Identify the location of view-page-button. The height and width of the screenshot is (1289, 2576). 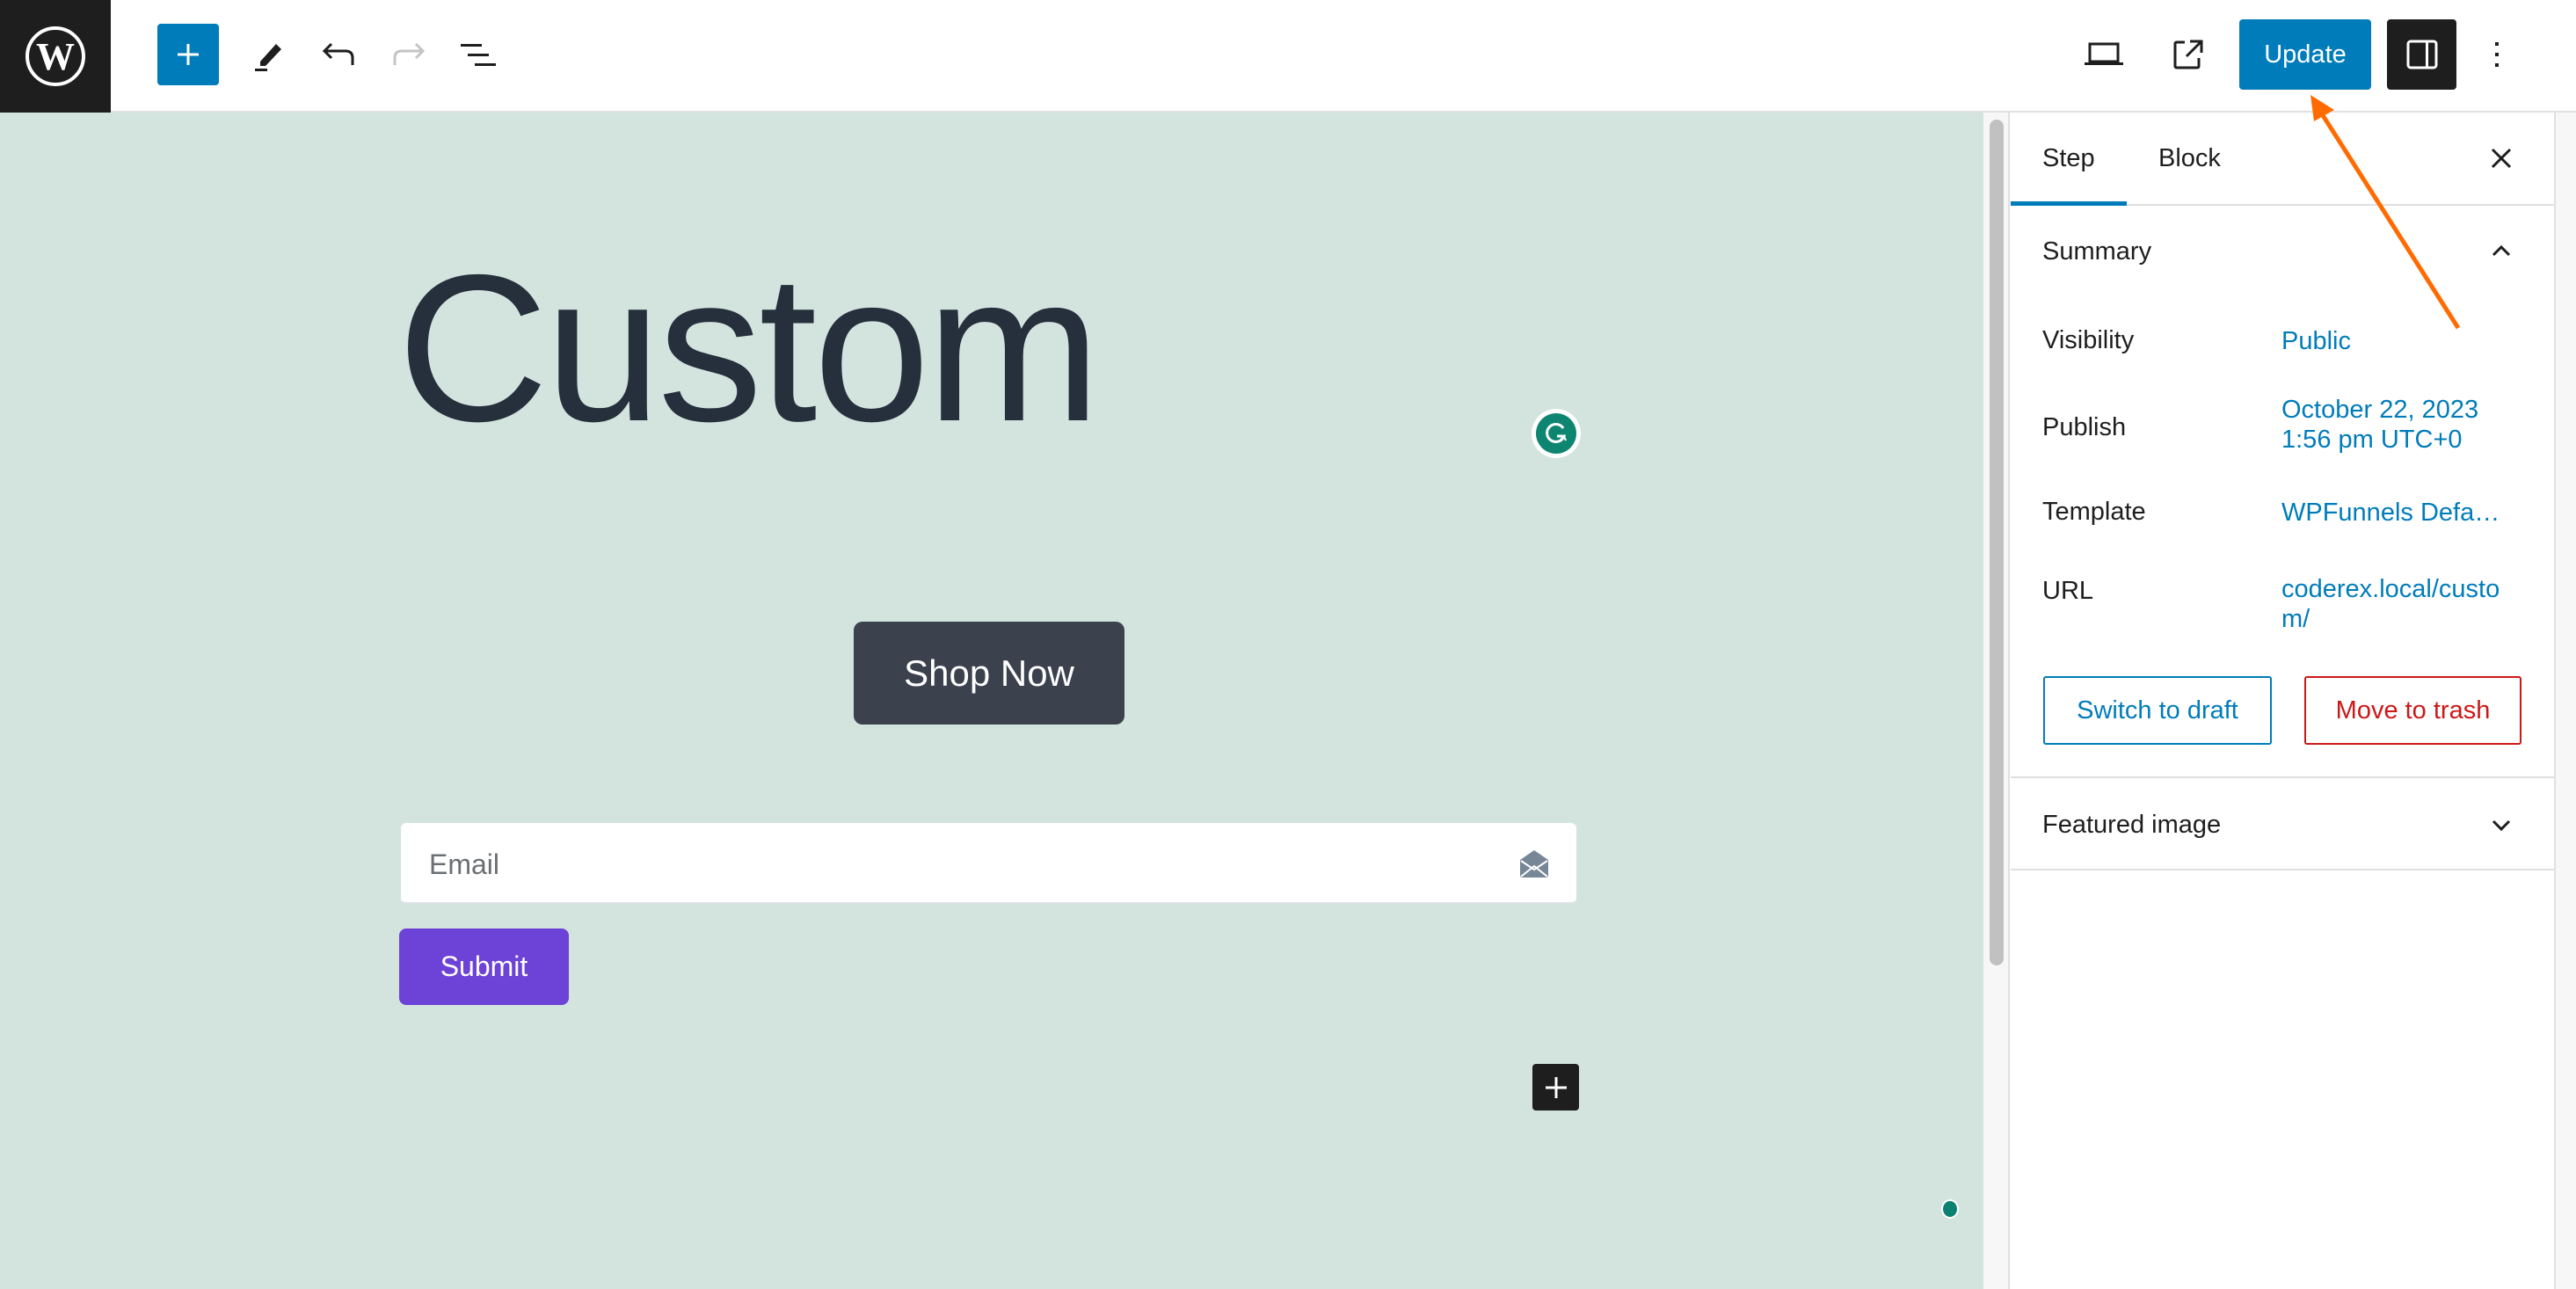
(2188, 54).